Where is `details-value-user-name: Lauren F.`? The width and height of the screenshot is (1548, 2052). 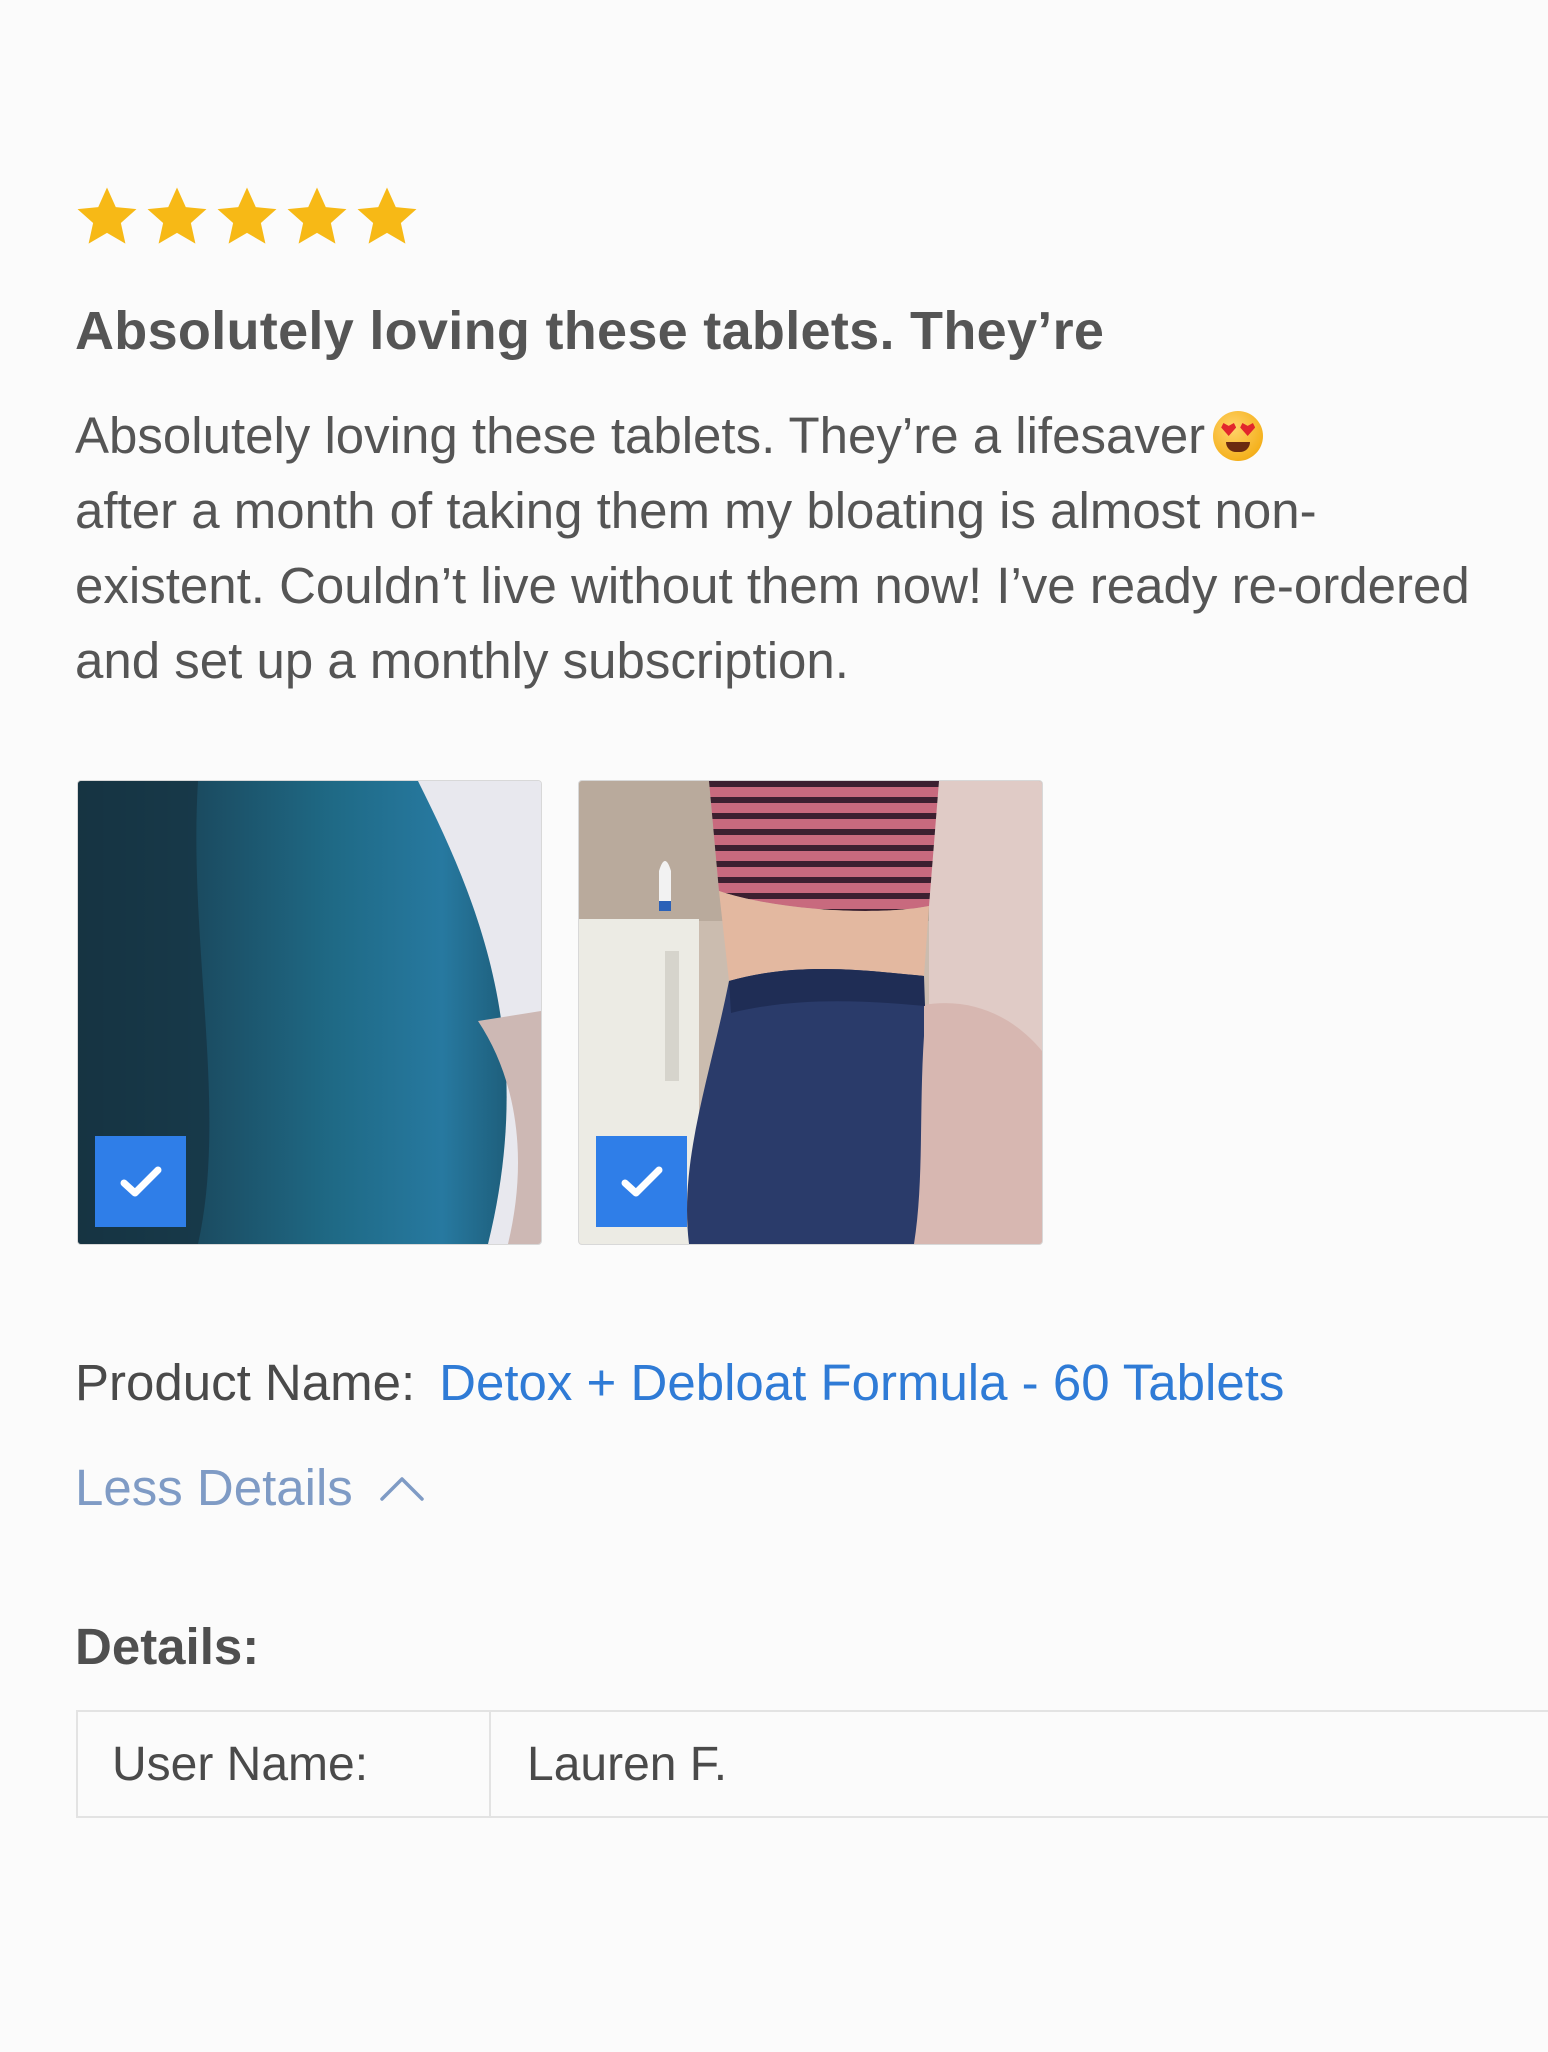 details-value-user-name: Lauren F. is located at coordinates (627, 1764).